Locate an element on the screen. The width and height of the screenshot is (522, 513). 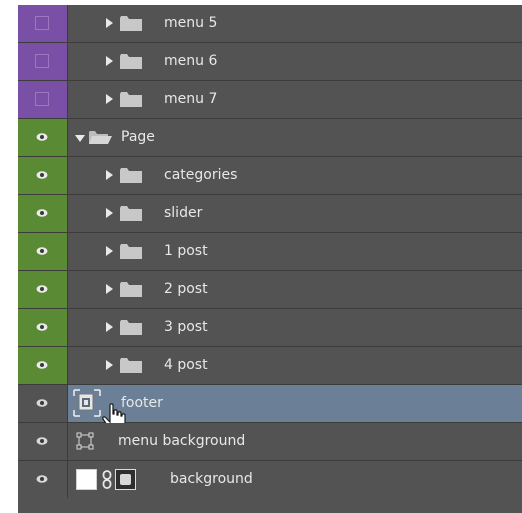
layer-row-menu-5: menu 5 is located at coordinates (270, 24).